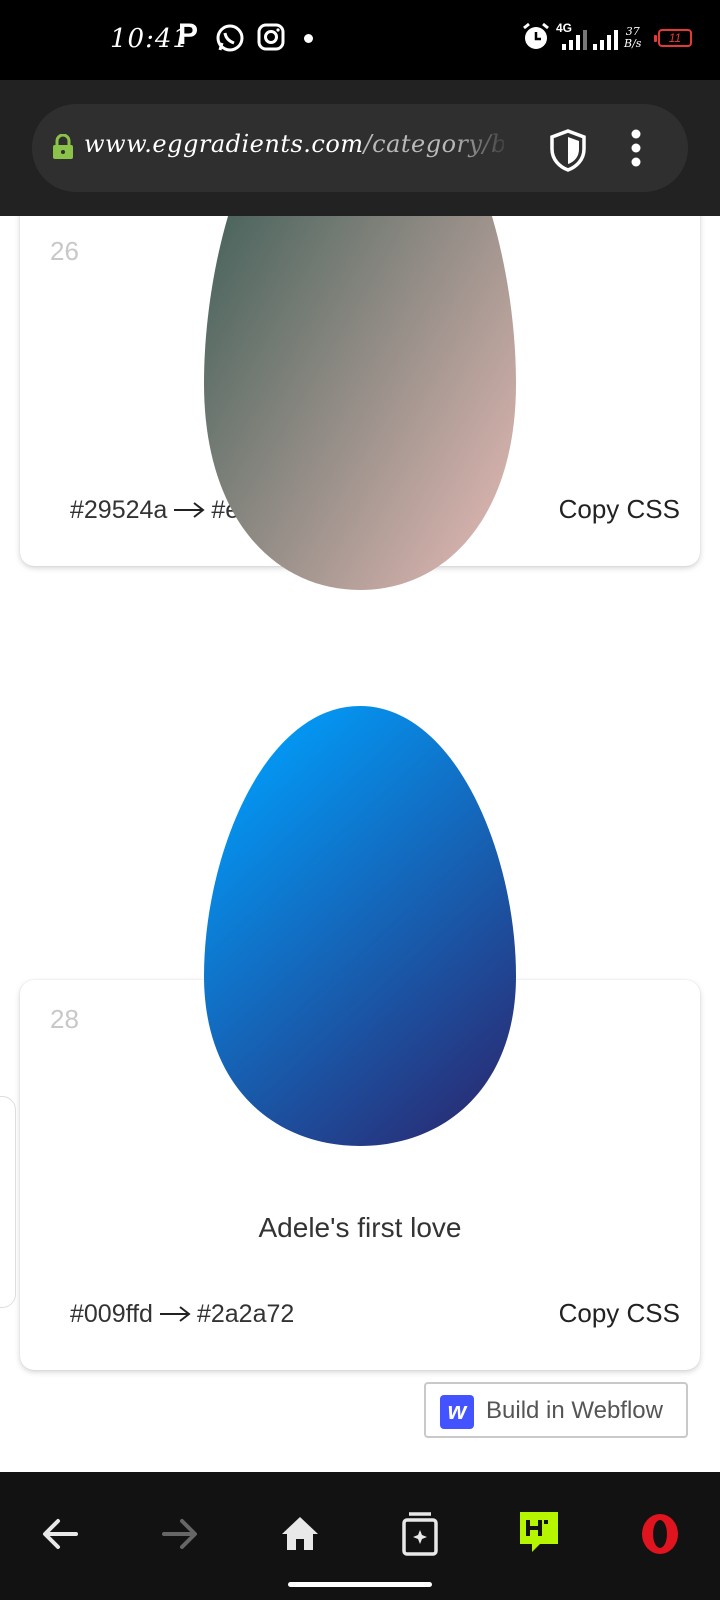  Describe the element at coordinates (119, 510) in the screenshot. I see `color-from: #29524a` at that location.